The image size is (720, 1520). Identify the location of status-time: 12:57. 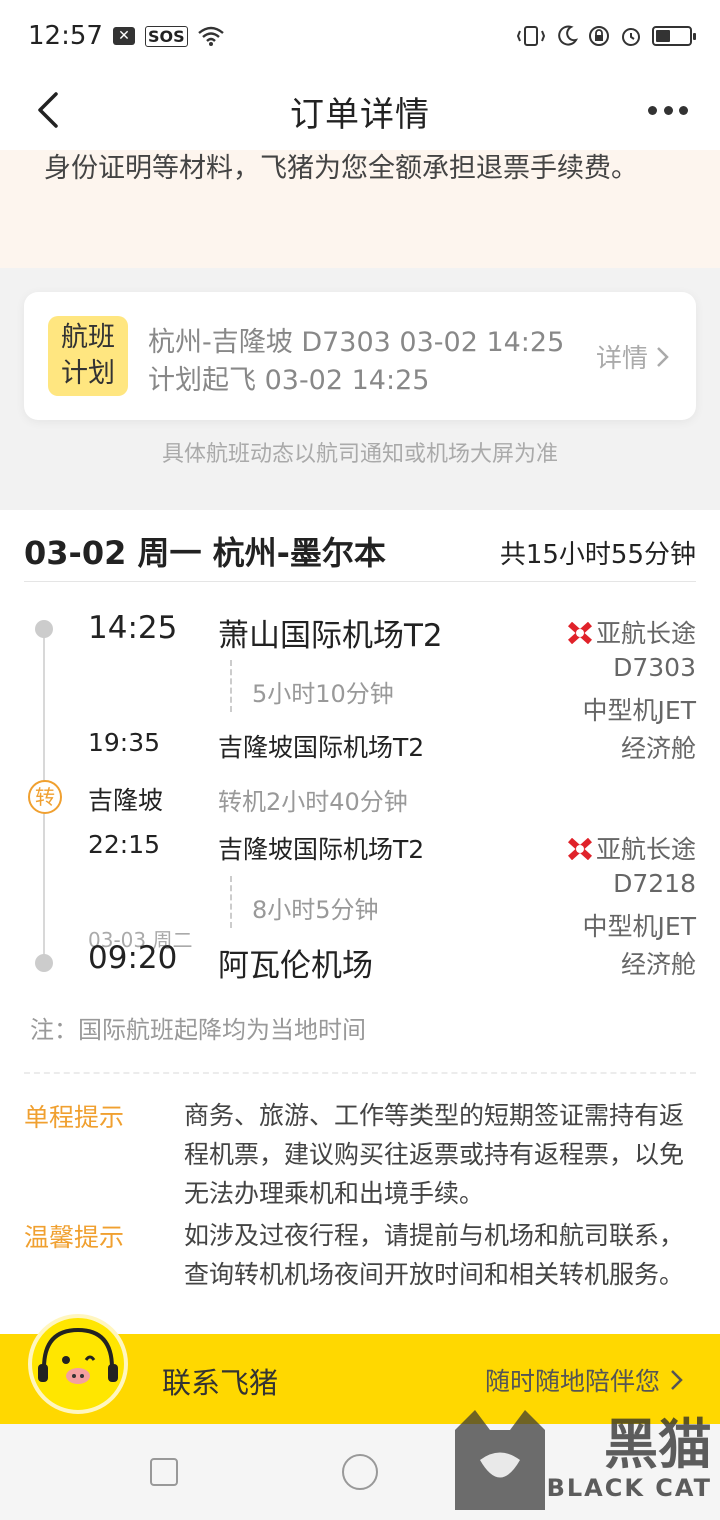
(65, 36).